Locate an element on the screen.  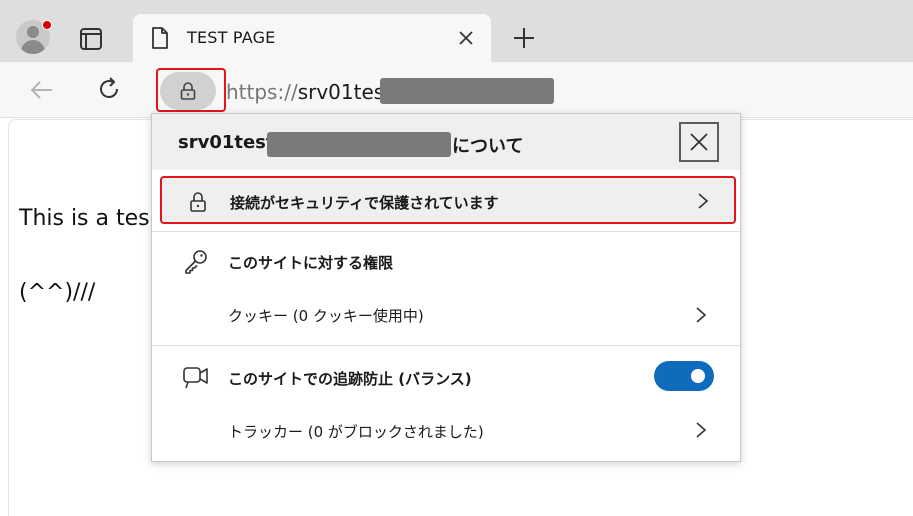
page-text-line: This is a tes is located at coordinates (84, 218).